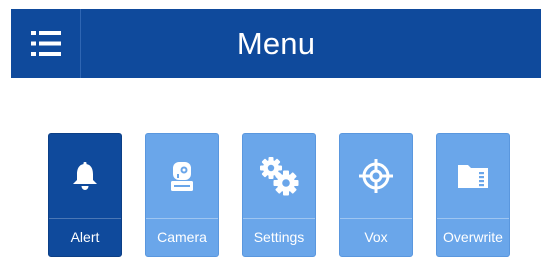 The width and height of the screenshot is (550, 262). Describe the element at coordinates (473, 195) in the screenshot. I see `tile-overwrite: Overwrite` at that location.